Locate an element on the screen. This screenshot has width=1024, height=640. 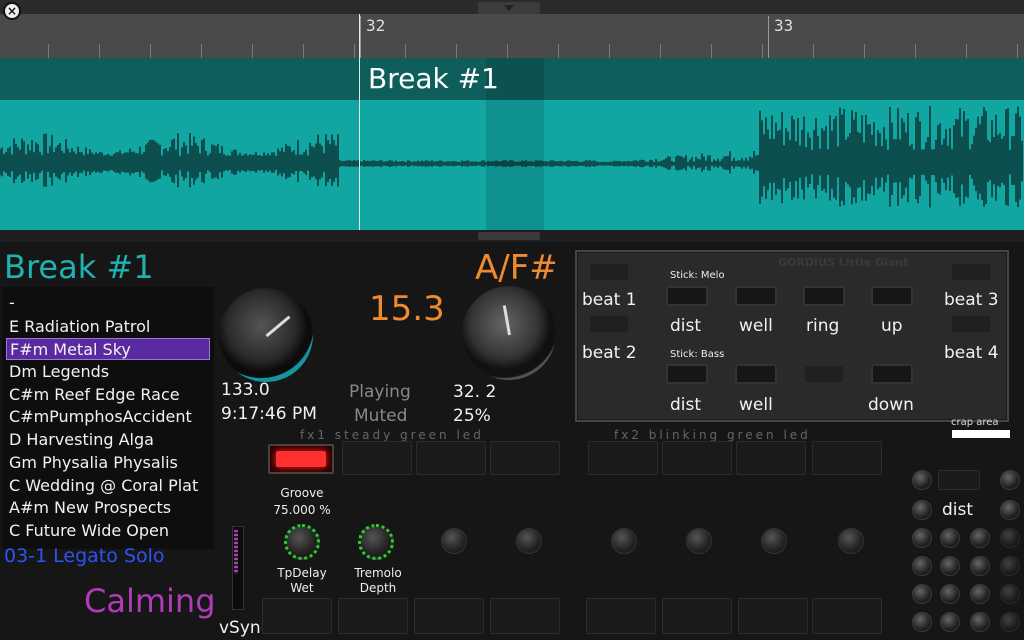
melo-pad-up is located at coordinates (892, 296).